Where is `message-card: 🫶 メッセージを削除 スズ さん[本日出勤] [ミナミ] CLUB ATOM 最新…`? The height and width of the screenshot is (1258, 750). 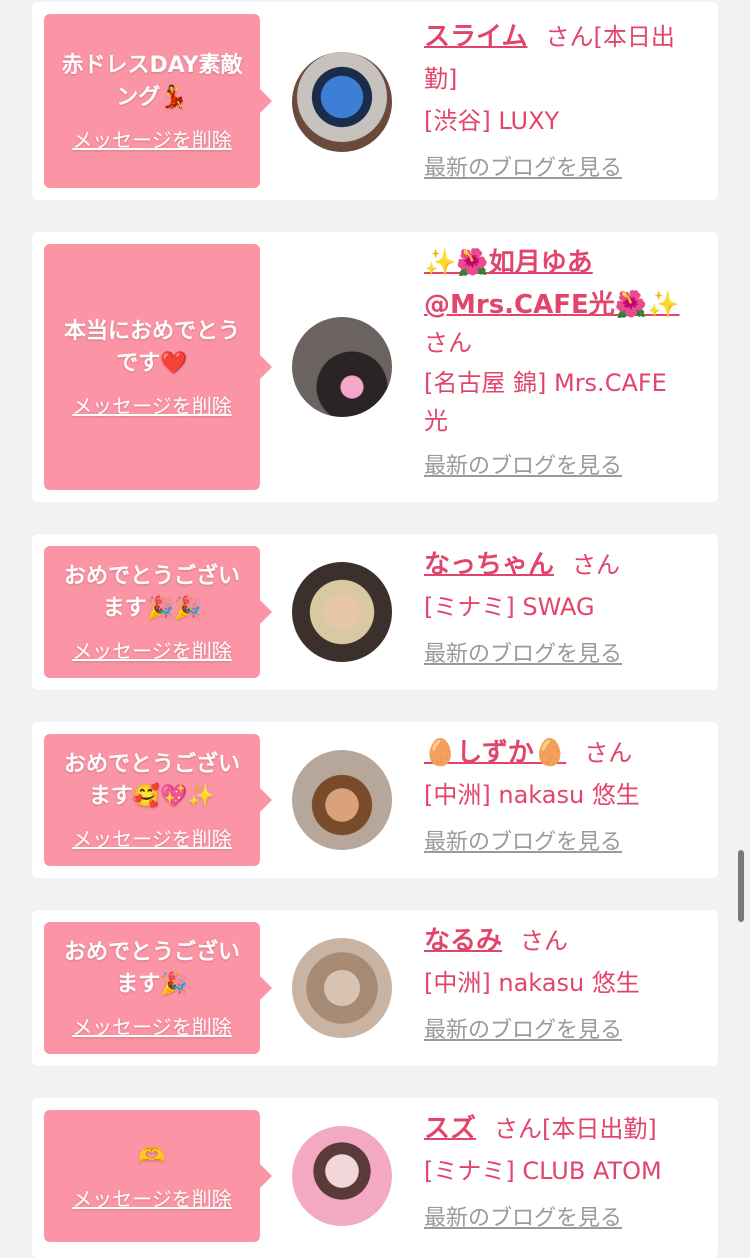
message-card: 🫶 メッセージを削除 スズ さん[本日出勤] [ミナミ] CLUB ATOM 最新… is located at coordinates (375, 1178).